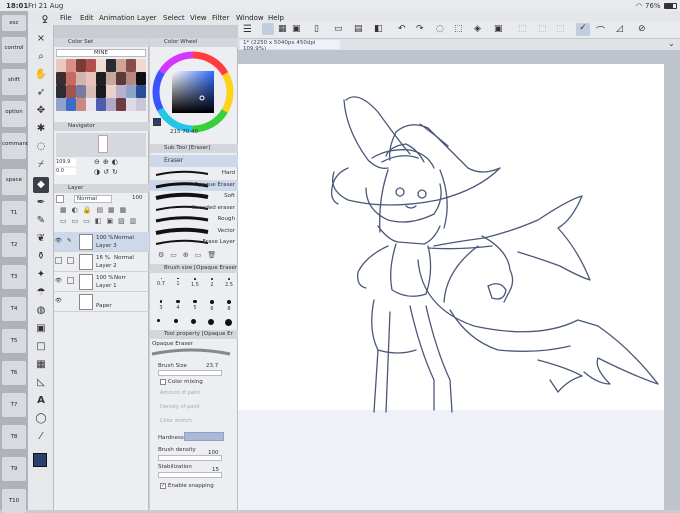 The width and height of the screenshot is (680, 513). What do you see at coordinates (268, 29) in the screenshot?
I see `select-tool-icon` at bounding box center [268, 29].